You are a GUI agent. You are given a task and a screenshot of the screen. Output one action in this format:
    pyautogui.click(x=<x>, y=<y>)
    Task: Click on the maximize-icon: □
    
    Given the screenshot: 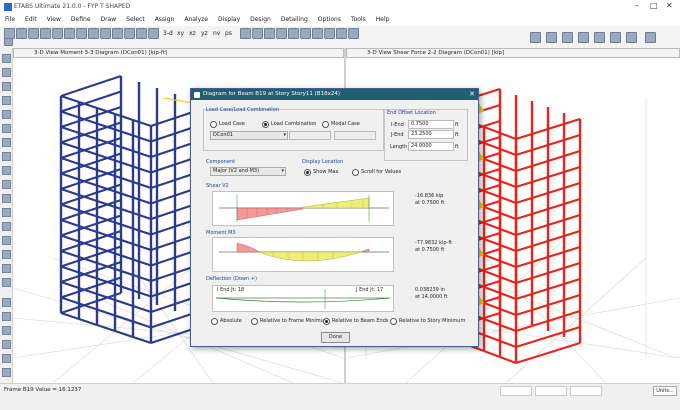 What is the action you would take?
    pyautogui.click(x=654, y=5)
    